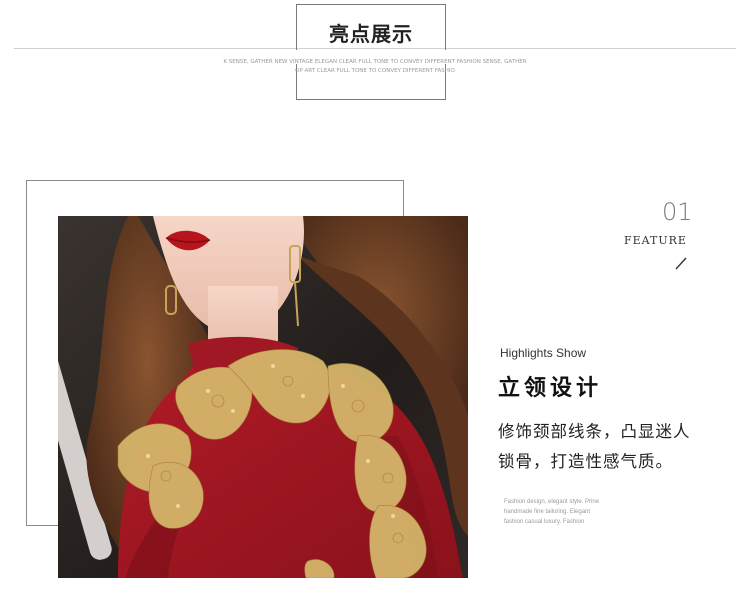  Describe the element at coordinates (594, 431) in the screenshot. I see `highlight-description-line1: 修饰颈部线条，凸显迷人` at that location.